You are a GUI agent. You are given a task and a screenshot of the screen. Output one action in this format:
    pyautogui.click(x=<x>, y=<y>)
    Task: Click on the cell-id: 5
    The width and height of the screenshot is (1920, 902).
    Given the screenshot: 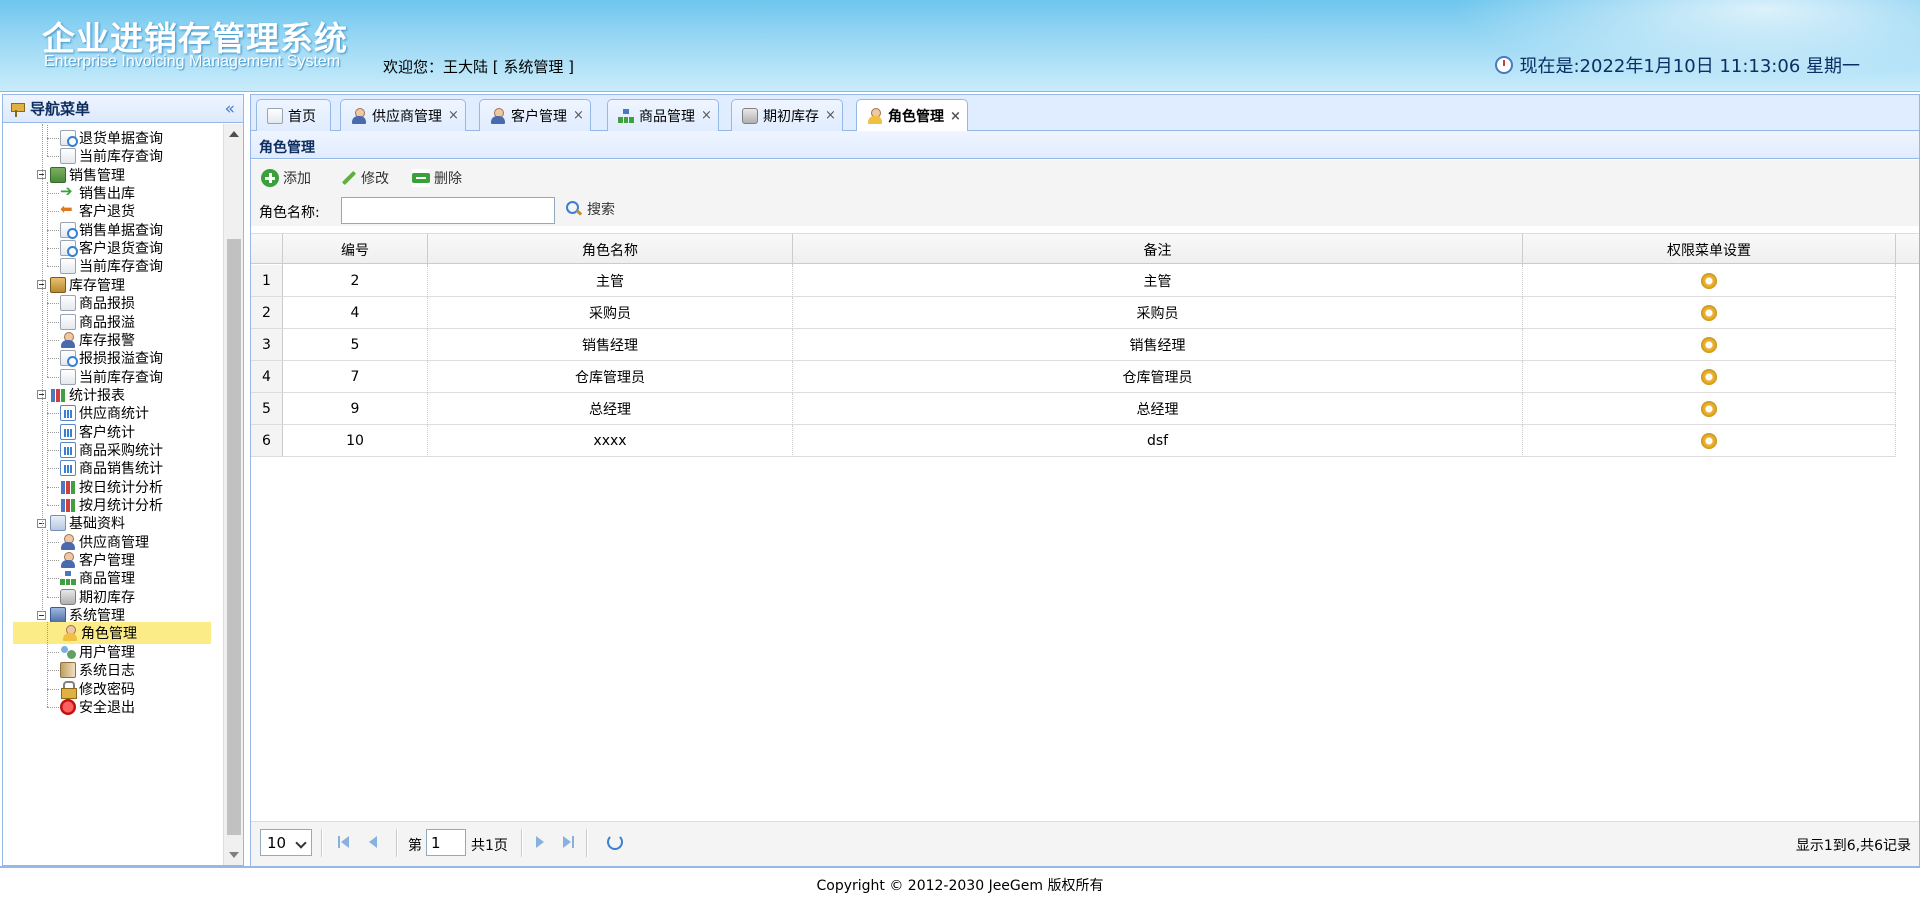 What is the action you would take?
    pyautogui.click(x=355, y=345)
    